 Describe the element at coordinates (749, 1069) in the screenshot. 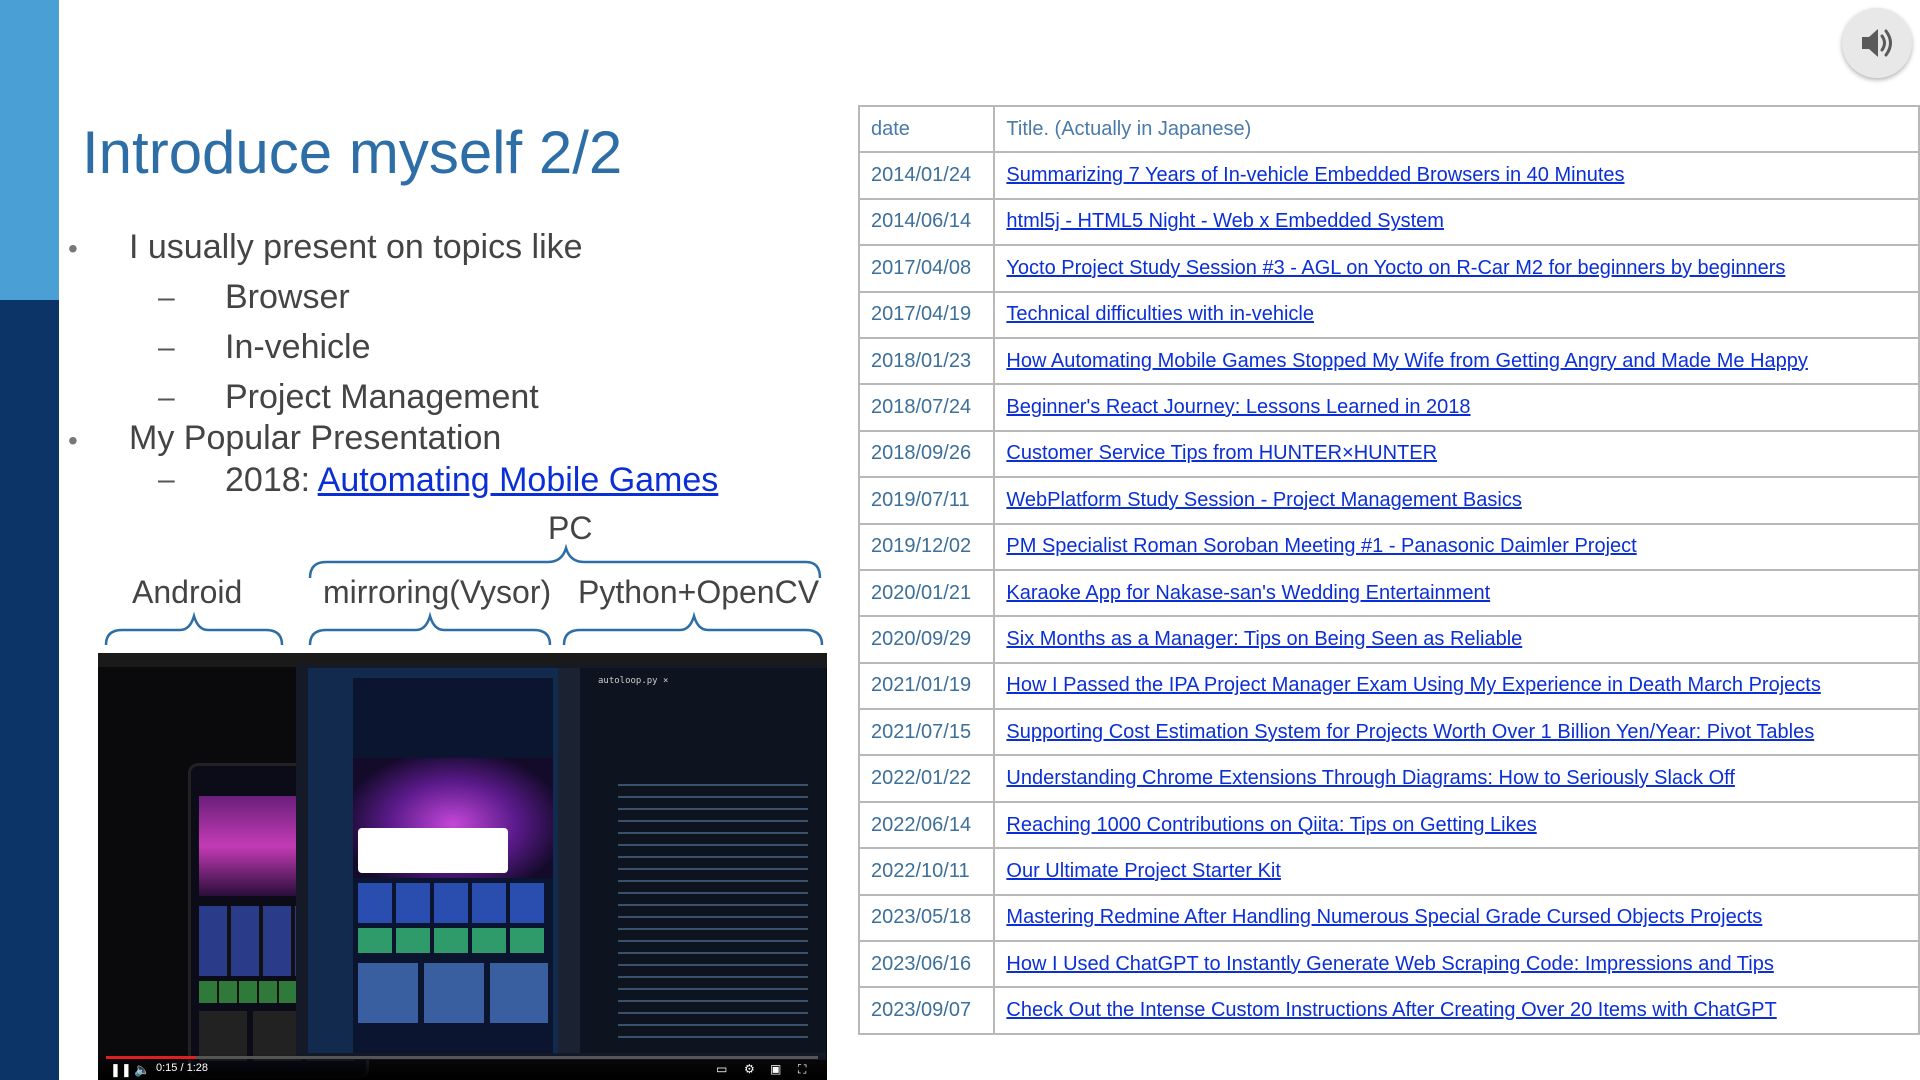

I see `settings-icon: ⚙` at that location.